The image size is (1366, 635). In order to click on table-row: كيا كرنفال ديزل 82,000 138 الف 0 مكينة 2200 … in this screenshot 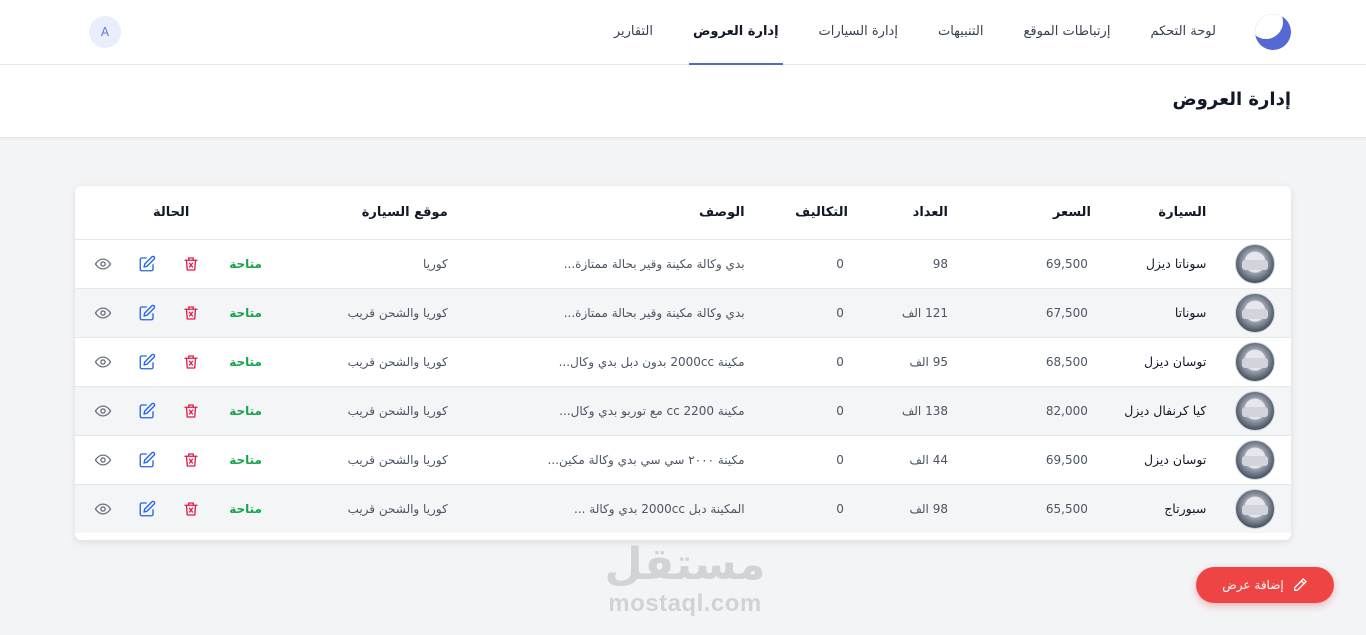, I will do `click(683, 410)`.